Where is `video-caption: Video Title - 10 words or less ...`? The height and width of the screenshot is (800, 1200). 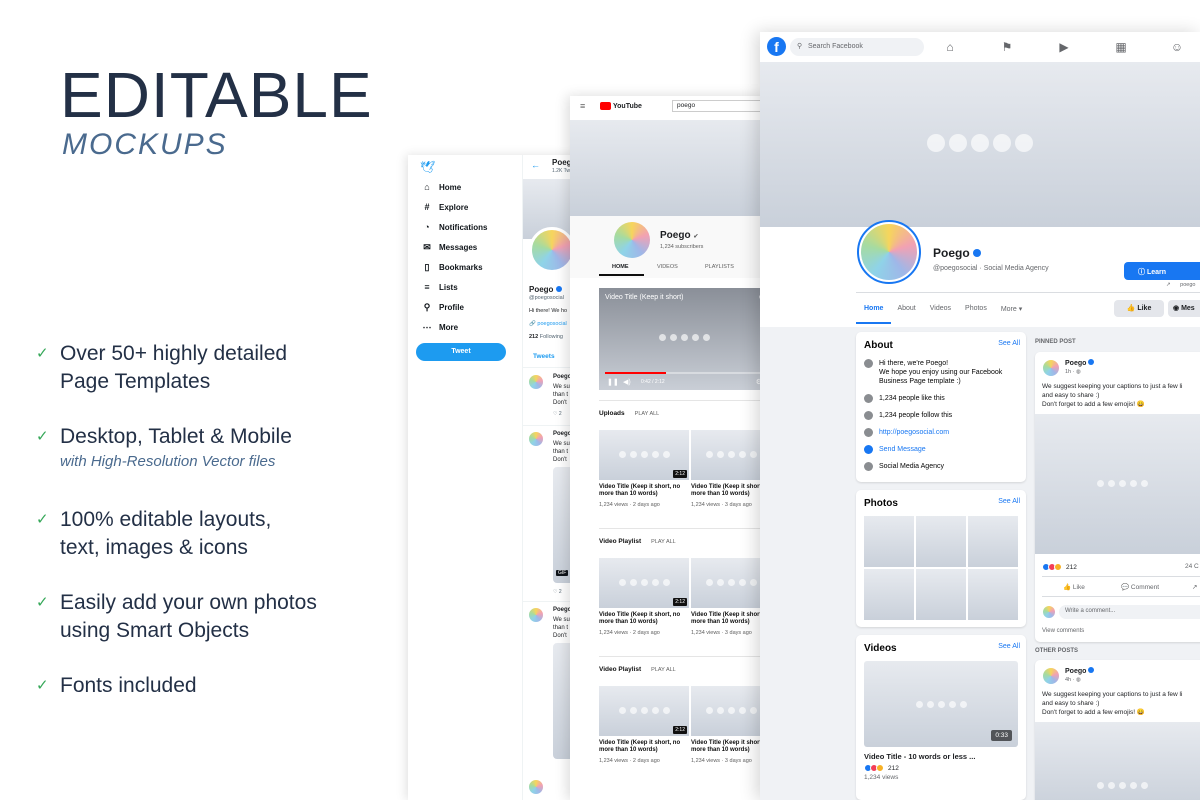 video-caption: Video Title - 10 words or less ... is located at coordinates (941, 756).